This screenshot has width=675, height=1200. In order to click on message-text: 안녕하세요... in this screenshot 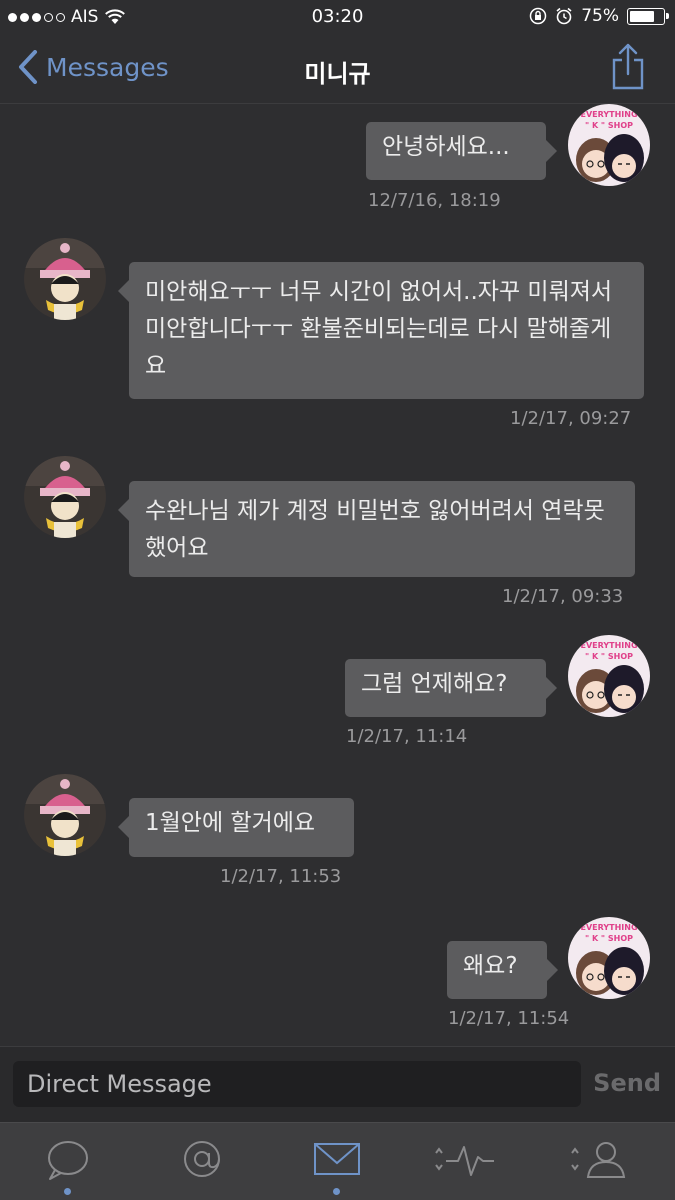, I will do `click(446, 147)`.